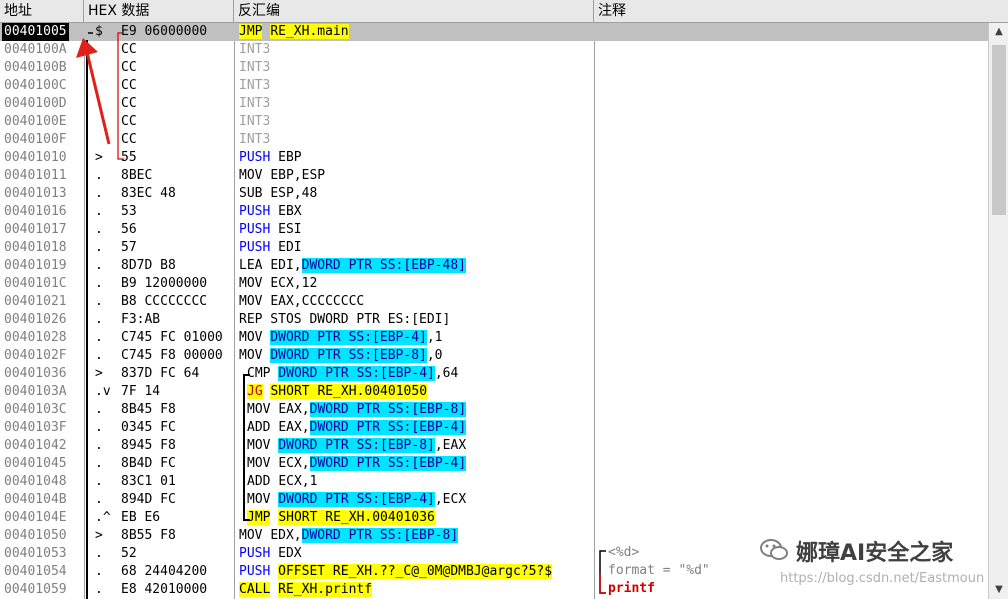 Image resolution: width=1008 pixels, height=599 pixels. I want to click on row-operands: SHORT RE_XH.00401050, so click(349, 391).